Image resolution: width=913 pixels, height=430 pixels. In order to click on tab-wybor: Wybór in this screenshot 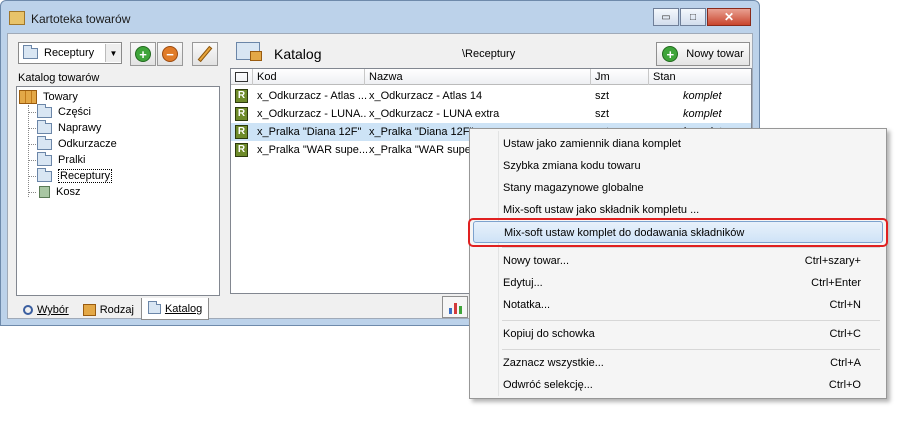, I will do `click(46, 310)`.